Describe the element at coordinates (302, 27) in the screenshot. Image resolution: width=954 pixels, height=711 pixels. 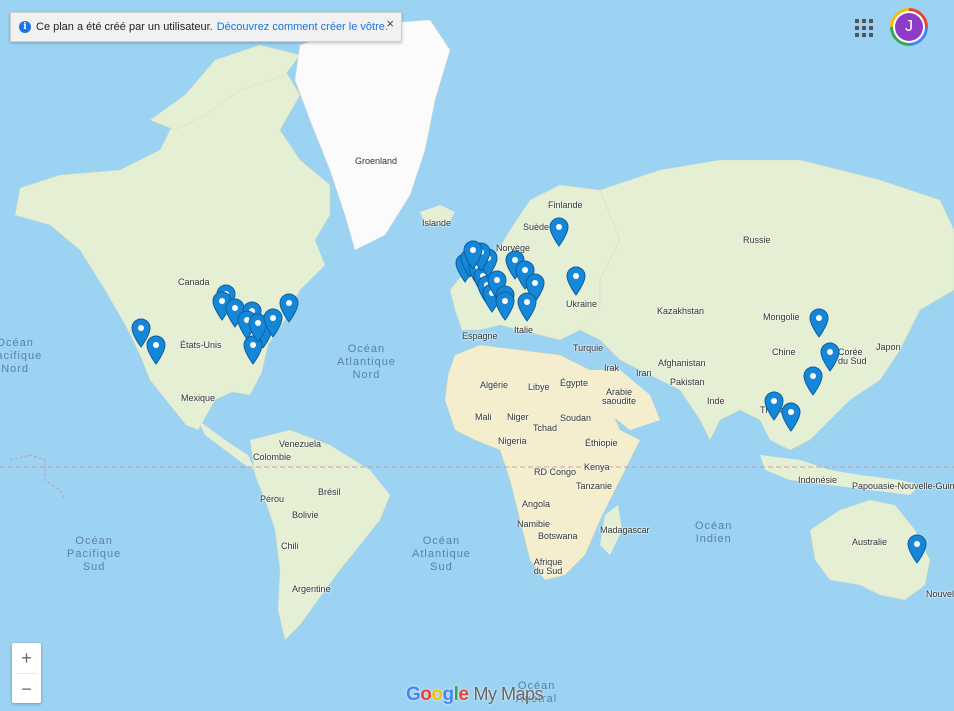
I see `create-your-own-link: Découvrez comment créer le vôtre.` at that location.